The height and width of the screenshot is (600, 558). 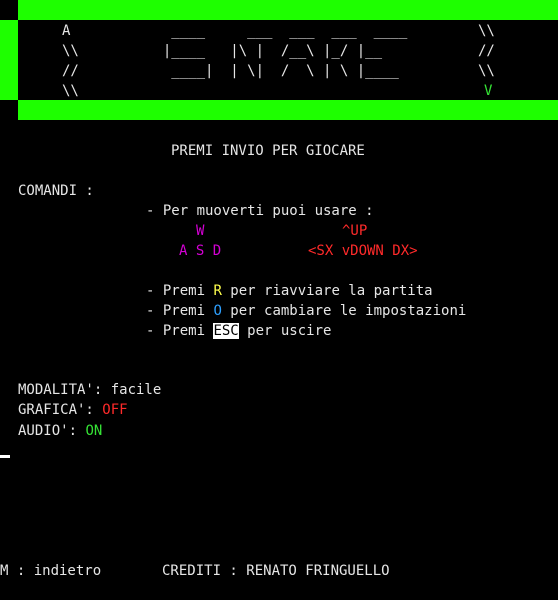 What do you see at coordinates (70, 91) in the screenshot?
I see `banner-left-3: \\` at bounding box center [70, 91].